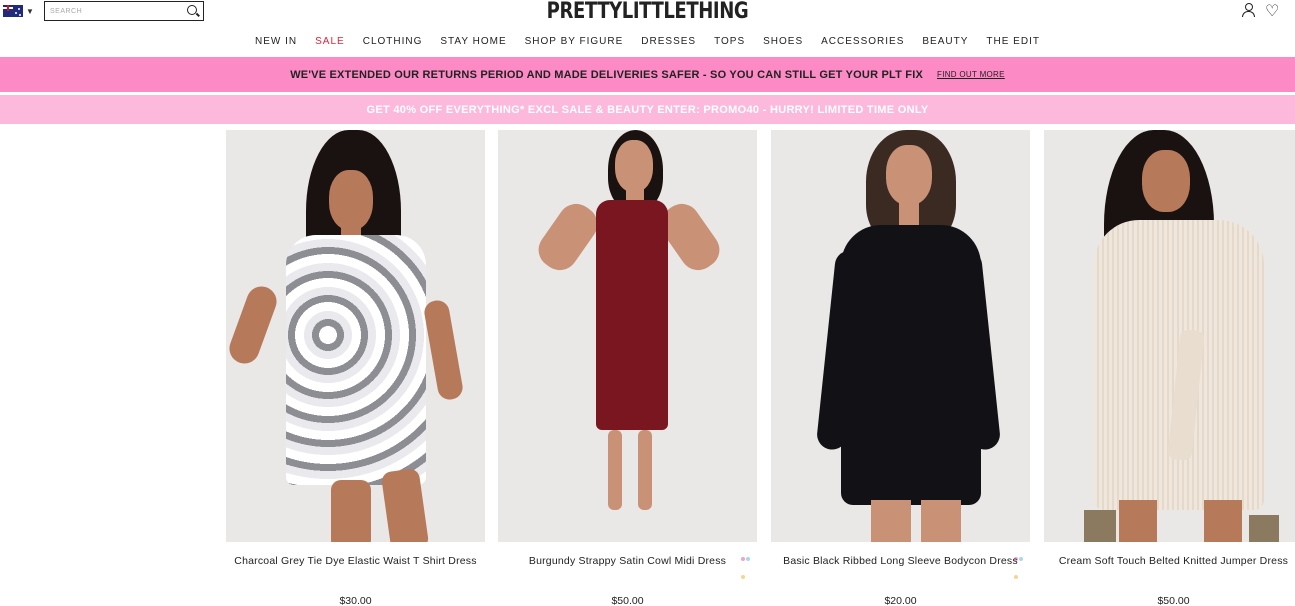 The height and width of the screenshot is (606, 1295). I want to click on model-grey-tie-dye-dress, so click(355, 336).